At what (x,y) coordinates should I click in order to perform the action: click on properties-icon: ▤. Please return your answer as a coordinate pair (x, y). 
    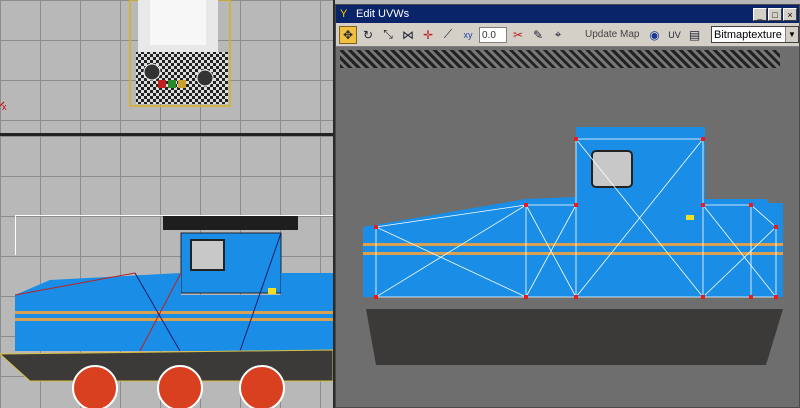
    Looking at the image, I should click on (694, 35).